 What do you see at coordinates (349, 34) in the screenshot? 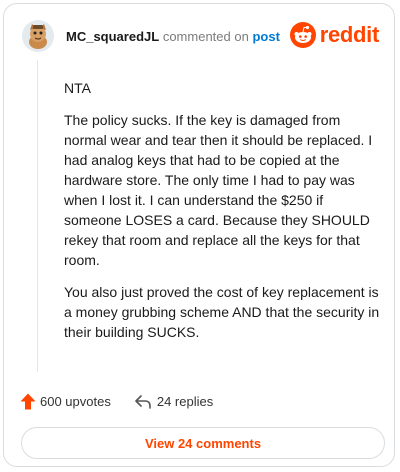
I see `reddit-wordmark: reddit` at bounding box center [349, 34].